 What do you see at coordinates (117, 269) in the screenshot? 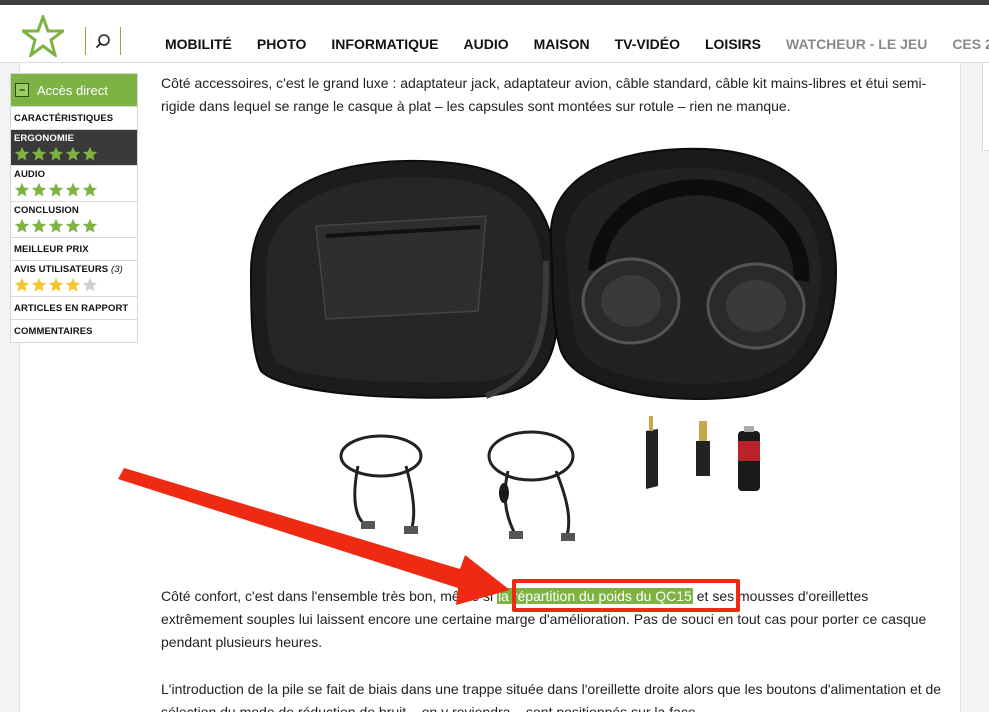
I see `user-review-count: (3)` at bounding box center [117, 269].